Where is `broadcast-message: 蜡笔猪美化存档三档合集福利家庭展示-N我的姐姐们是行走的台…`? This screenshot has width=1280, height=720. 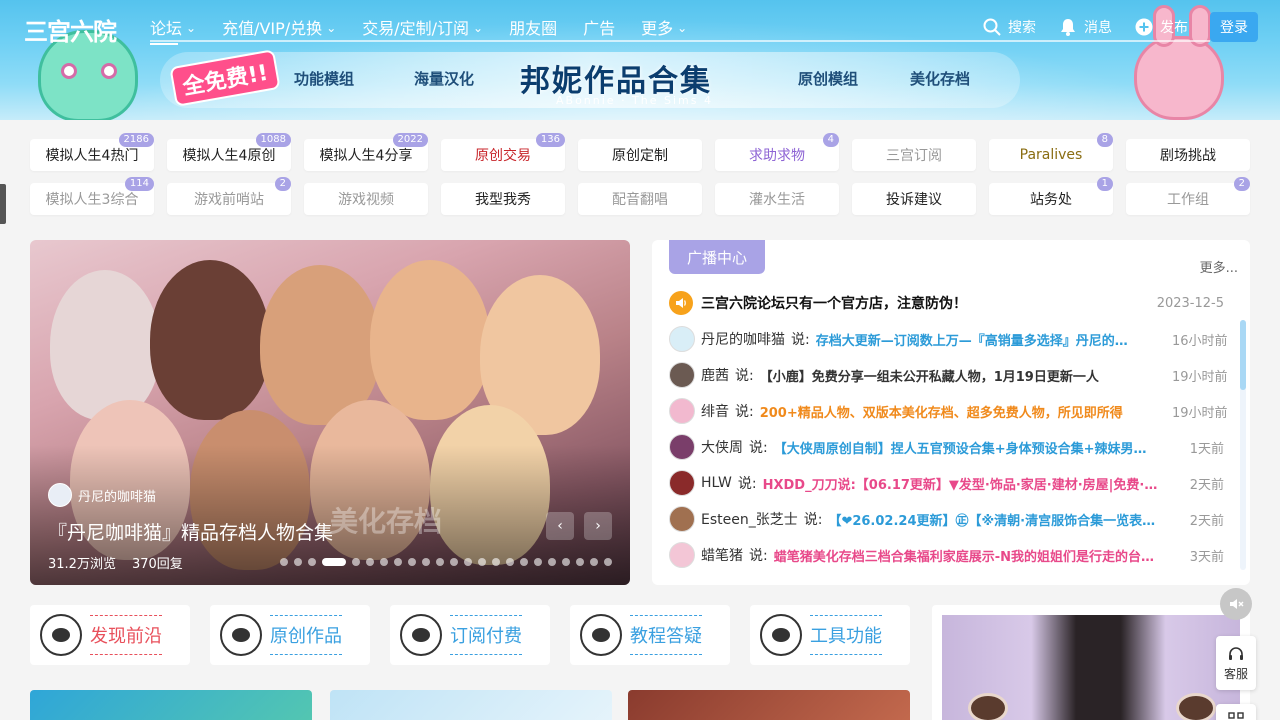 broadcast-message: 蜡笔猪美化存档三档合集福利家庭展示-N我的姐姐们是行走的台… is located at coordinates (968, 555).